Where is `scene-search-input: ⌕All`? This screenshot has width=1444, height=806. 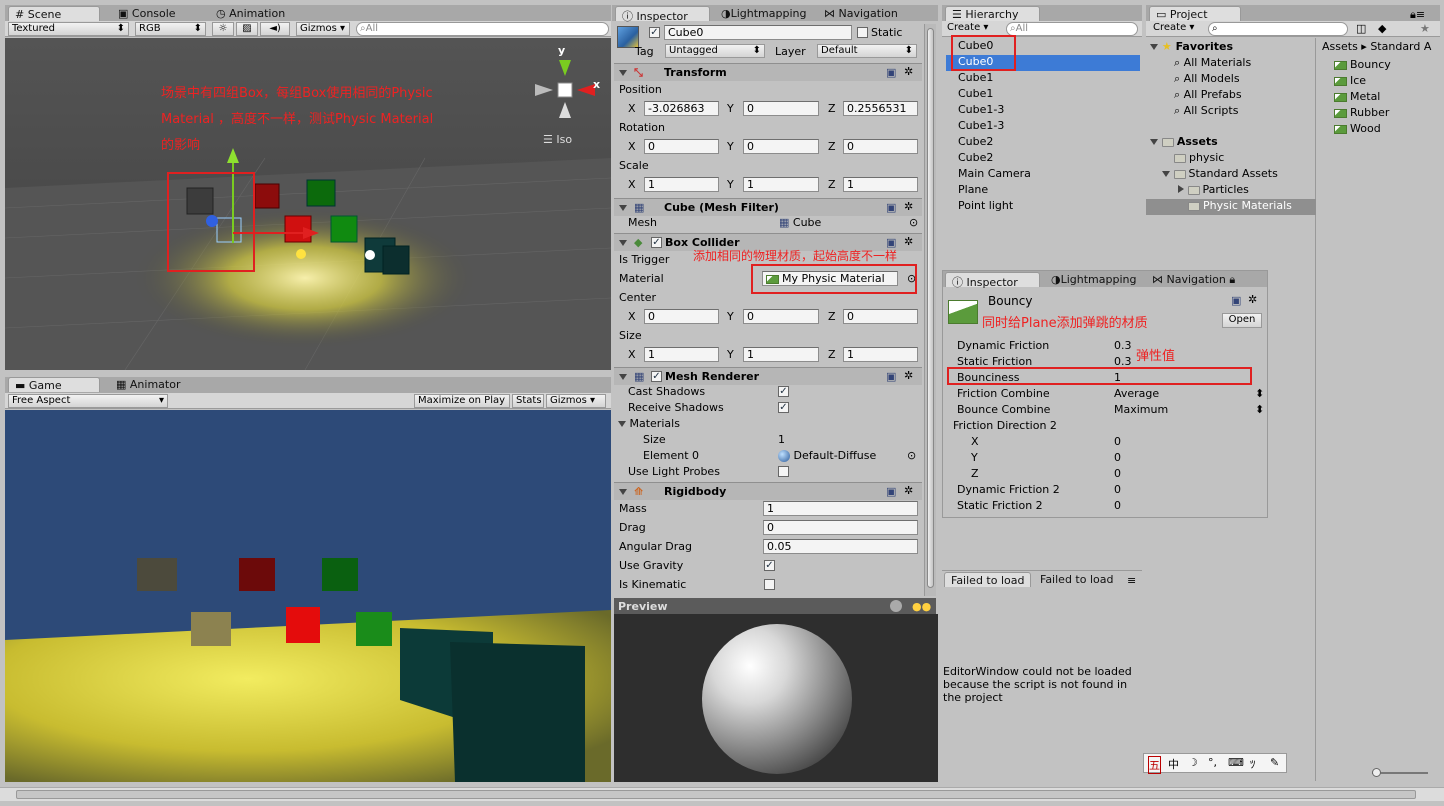 scene-search-input: ⌕All is located at coordinates (482, 29).